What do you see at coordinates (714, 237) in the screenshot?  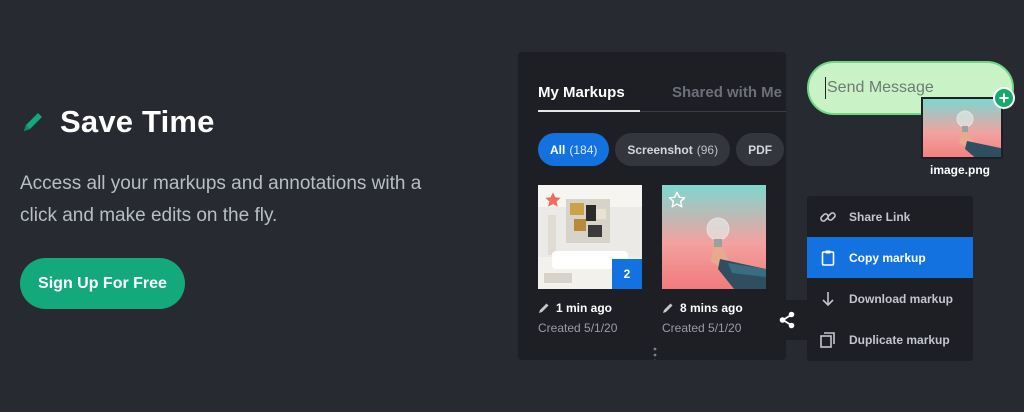 I see `markup-thumbnail-bulb` at bounding box center [714, 237].